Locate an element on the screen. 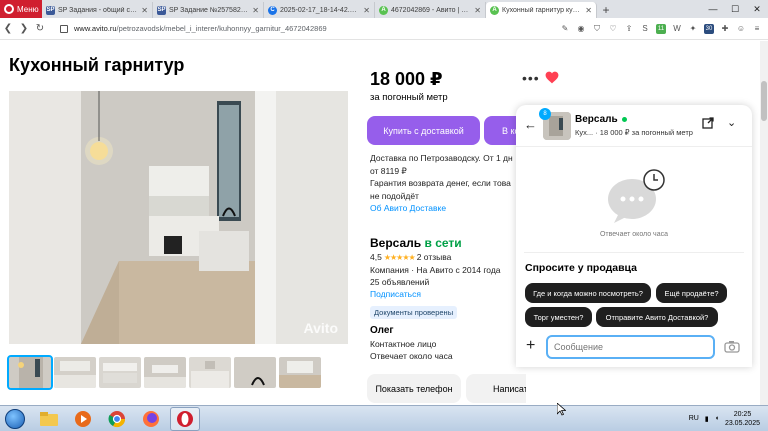 Image resolution: width=768 pixels, height=431 pixels. tab-png: C 2025-02-17_18-14-42.png ✕ is located at coordinates (319, 10).